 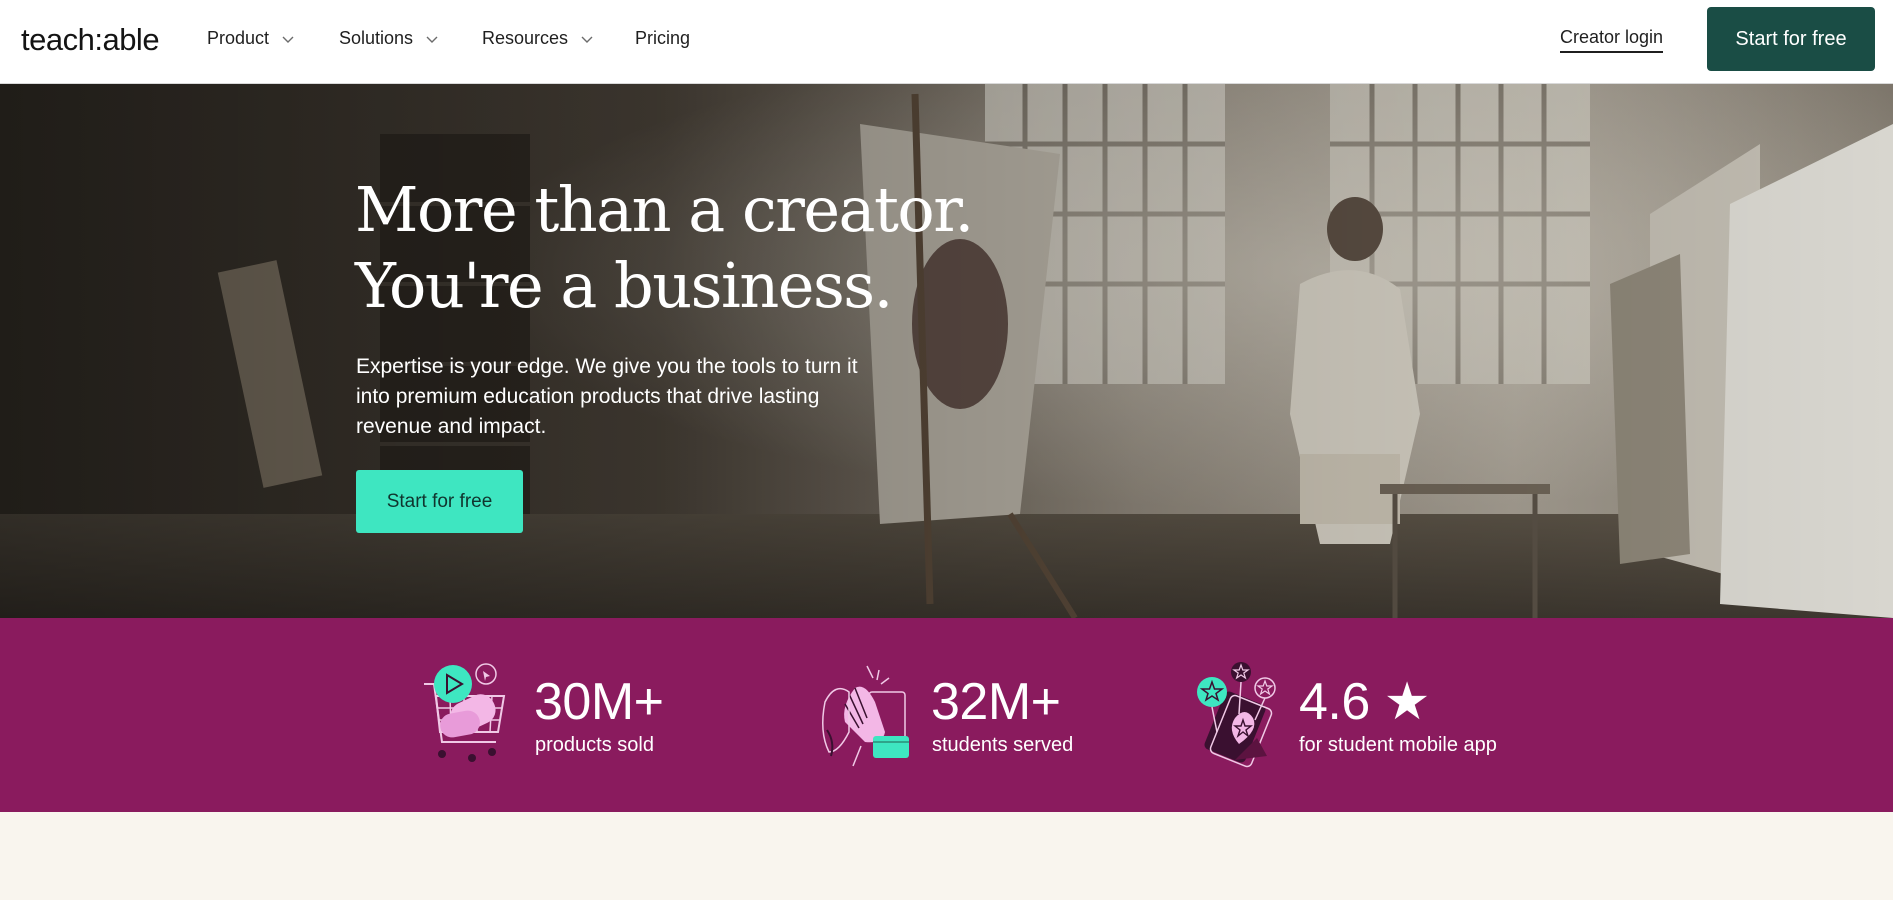 I want to click on hero-title-line-1: More than a creator., so click(x=664, y=209).